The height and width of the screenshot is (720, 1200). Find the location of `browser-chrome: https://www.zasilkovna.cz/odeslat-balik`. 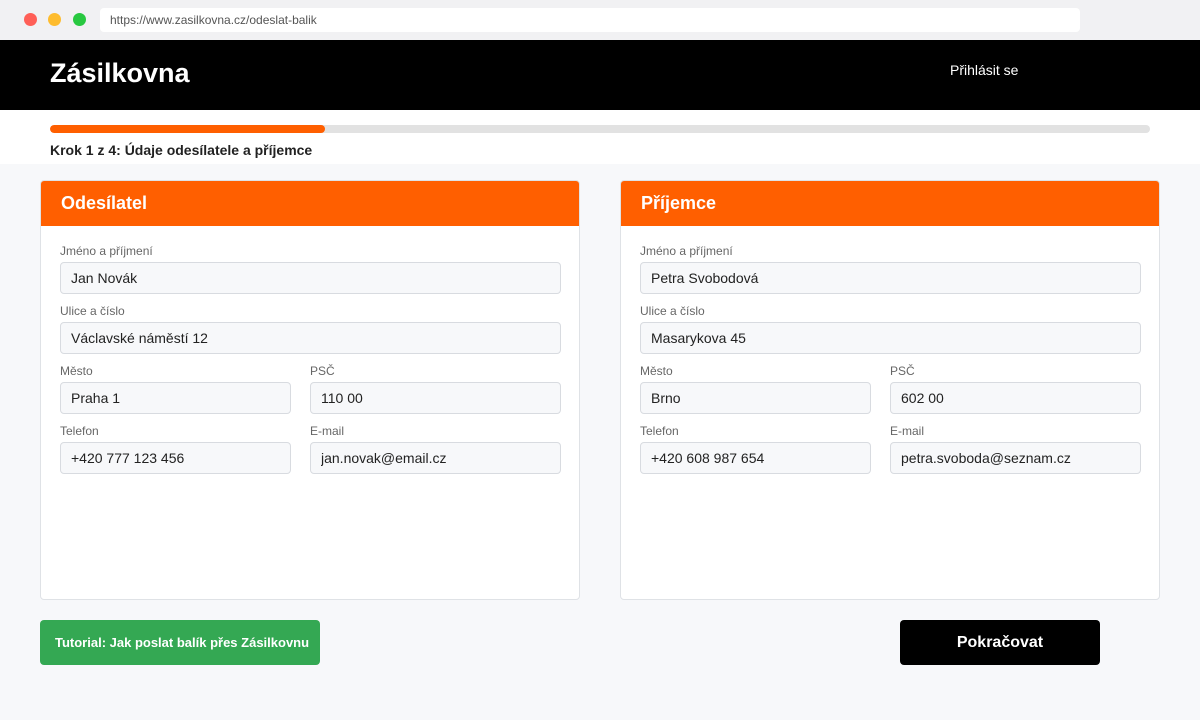

browser-chrome: https://www.zasilkovna.cz/odeslat-balik is located at coordinates (600, 20).